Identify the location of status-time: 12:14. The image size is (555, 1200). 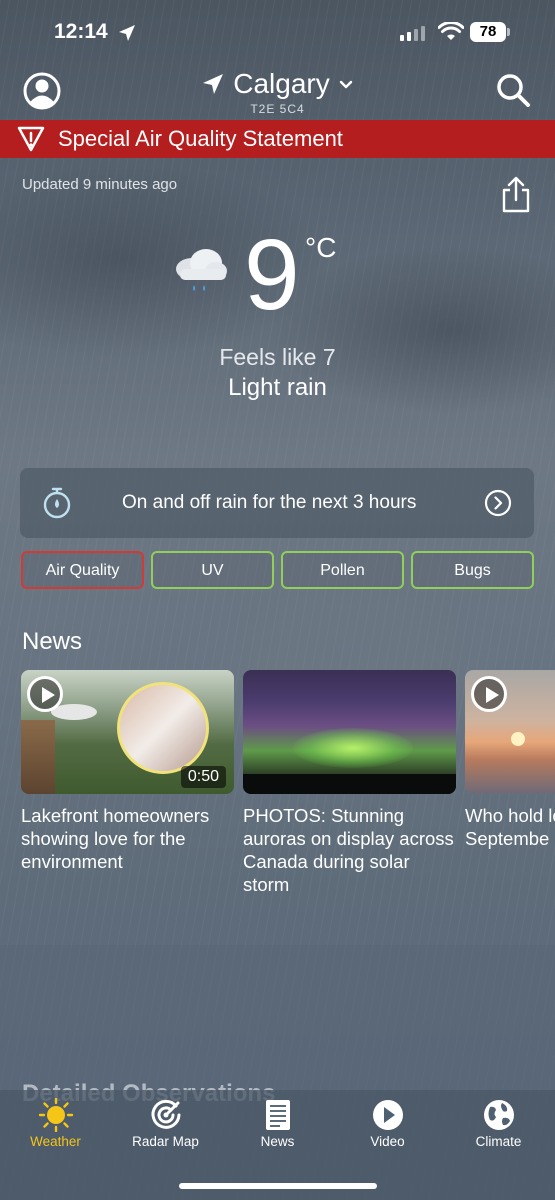
(81, 32).